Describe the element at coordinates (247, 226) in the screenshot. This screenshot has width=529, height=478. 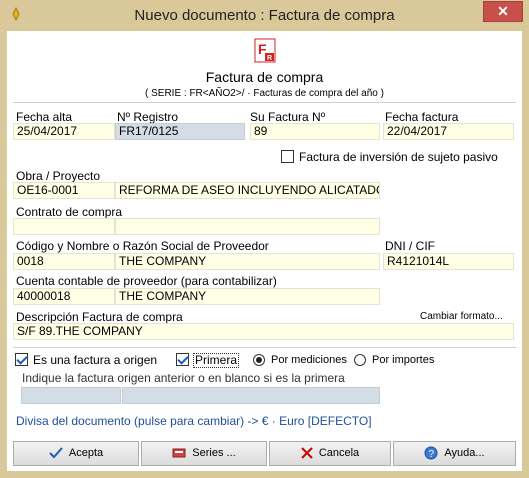
I see `contrato-name-field` at that location.